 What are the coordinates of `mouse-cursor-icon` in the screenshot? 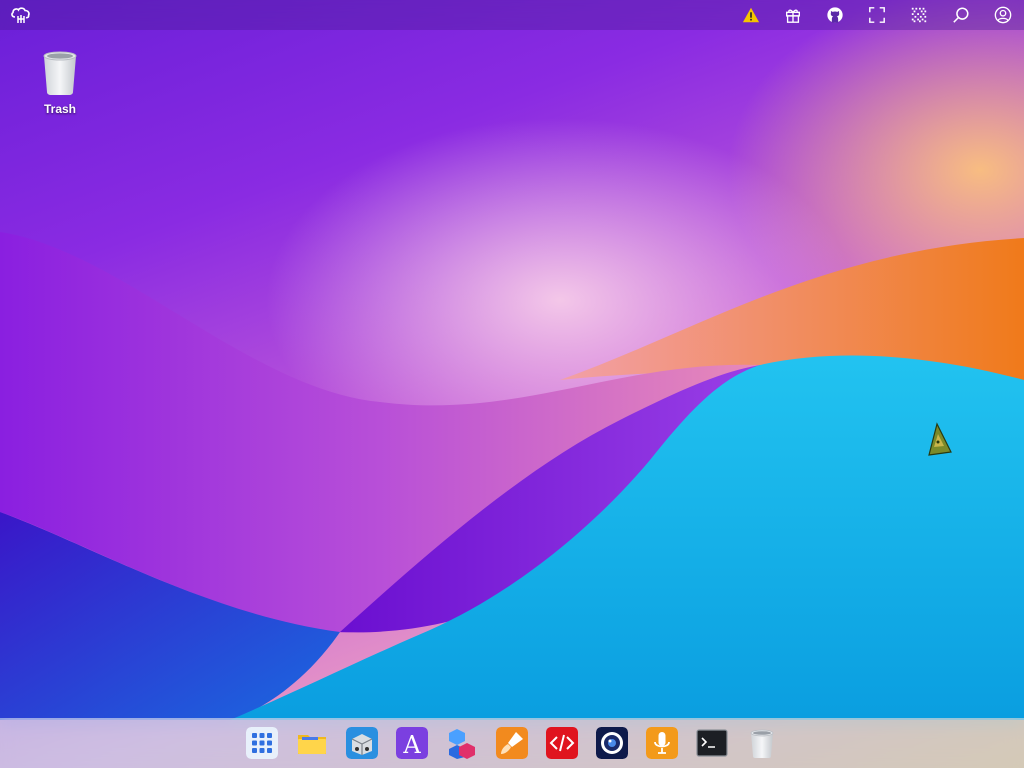 It's located at (939, 439).